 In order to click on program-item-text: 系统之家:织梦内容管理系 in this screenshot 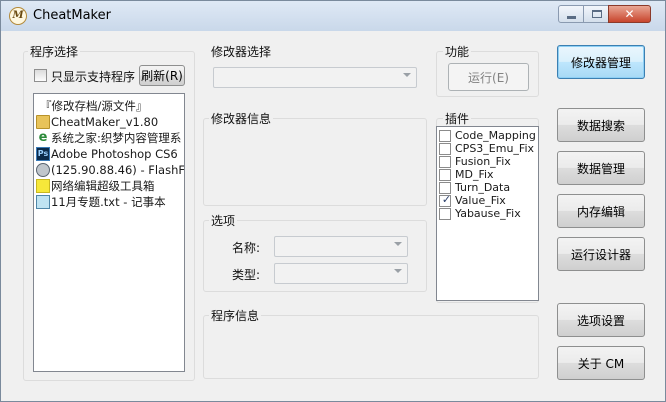, I will do `click(116, 138)`.